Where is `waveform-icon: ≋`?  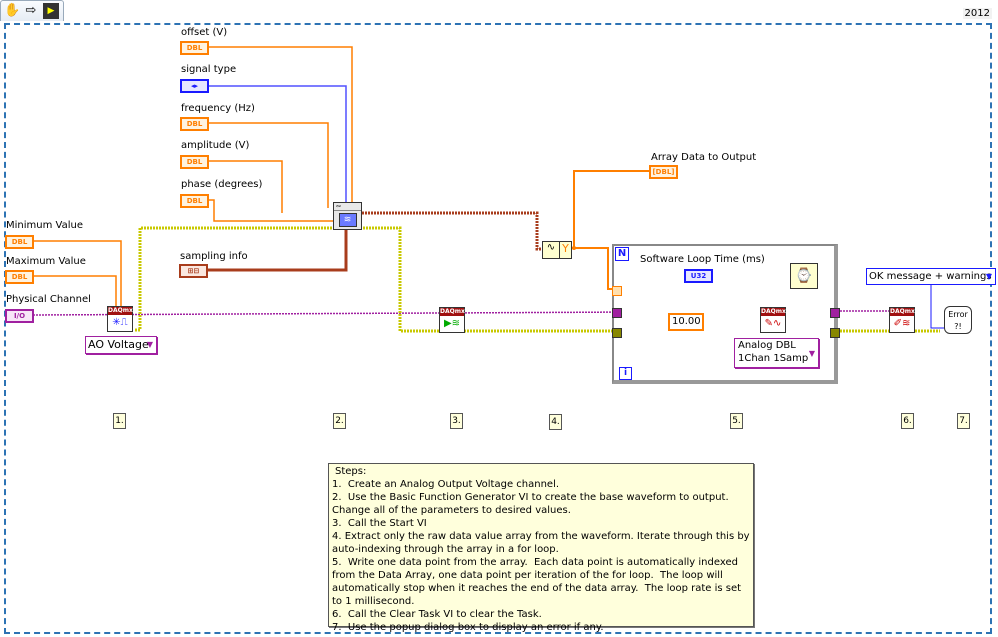
waveform-icon: ≋ is located at coordinates (347, 220).